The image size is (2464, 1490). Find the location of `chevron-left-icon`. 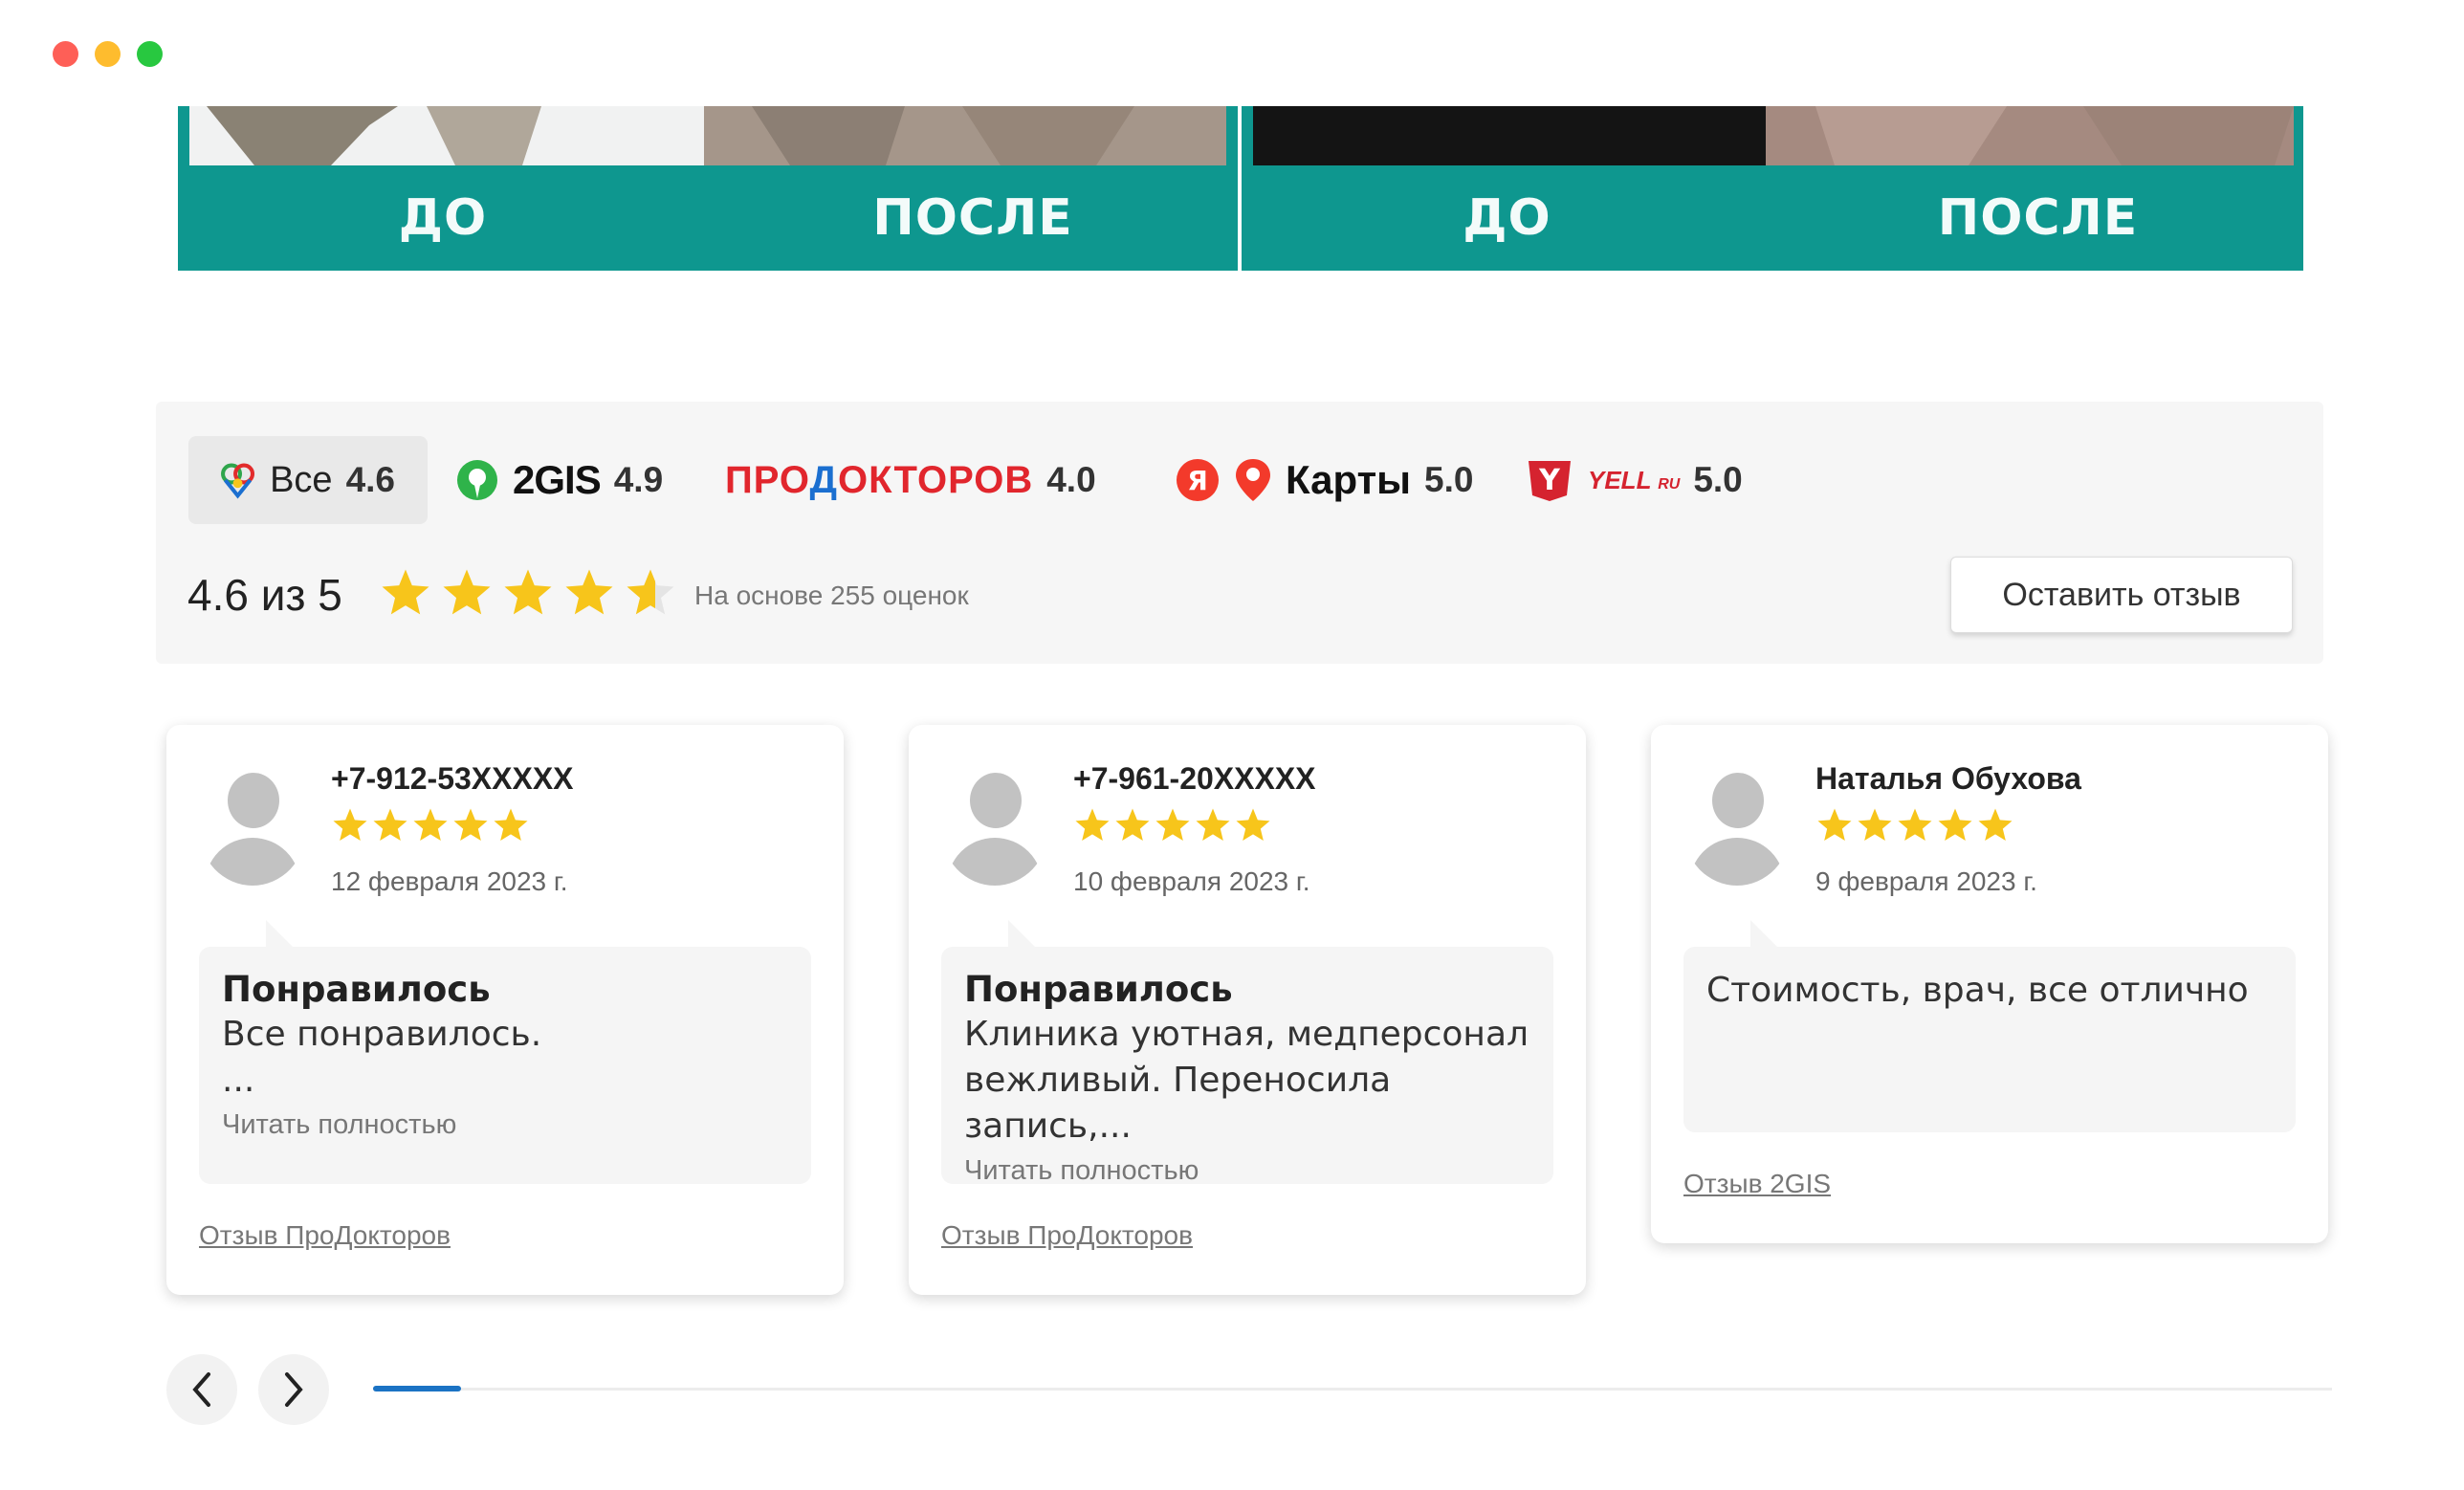

chevron-left-icon is located at coordinates (201, 1390).